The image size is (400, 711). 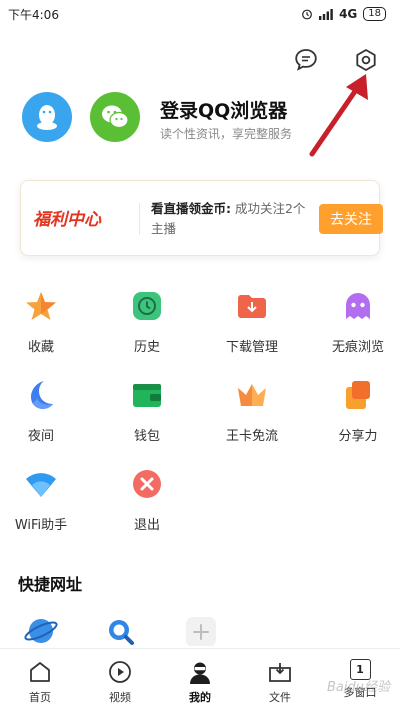 I want to click on nav-profile: 我的, so click(x=200, y=680).